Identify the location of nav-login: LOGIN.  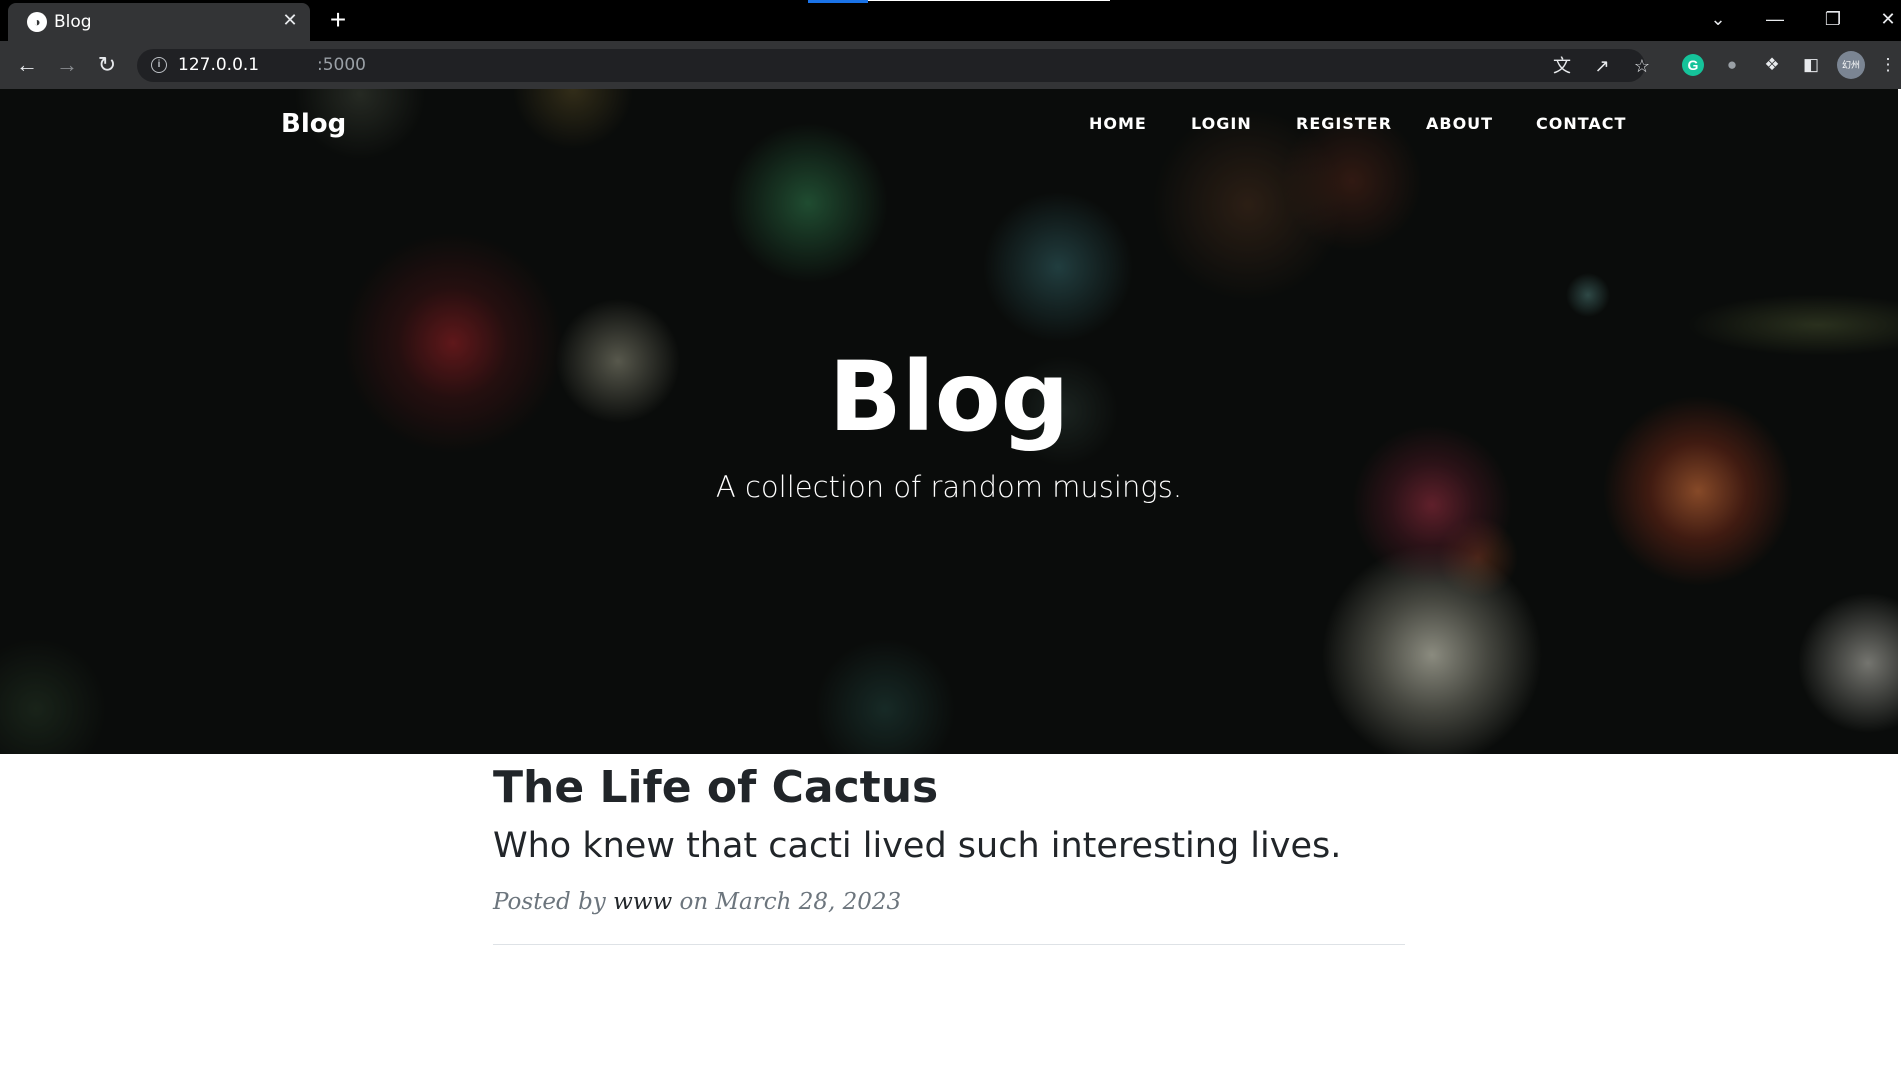
(1221, 123).